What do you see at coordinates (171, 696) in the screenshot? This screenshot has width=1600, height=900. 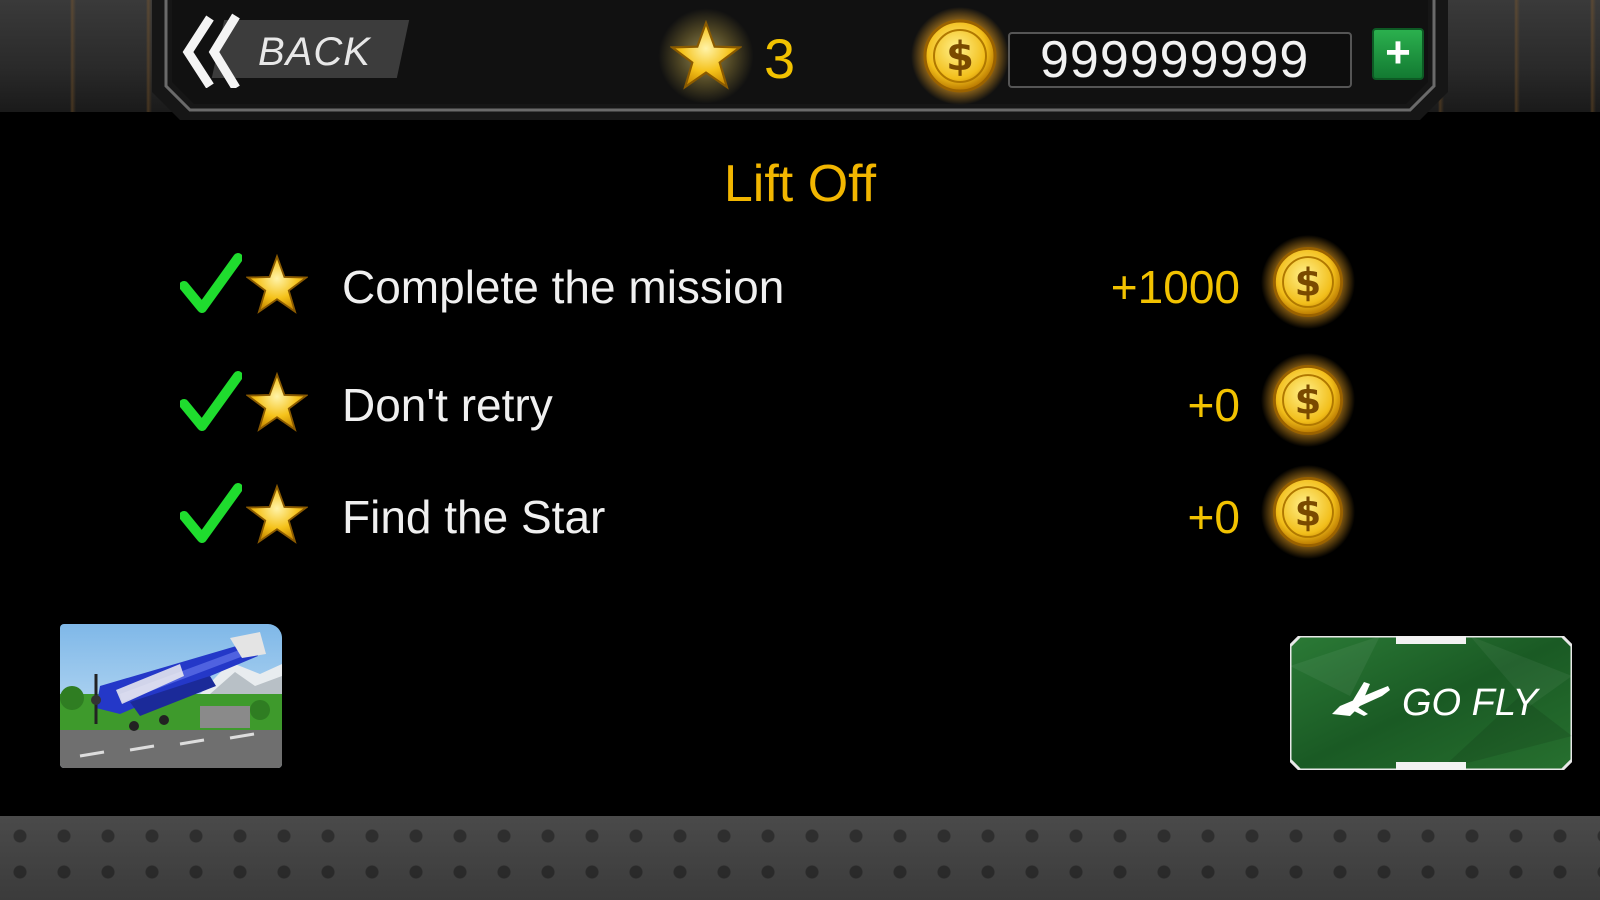 I see `plane-thumbnail` at bounding box center [171, 696].